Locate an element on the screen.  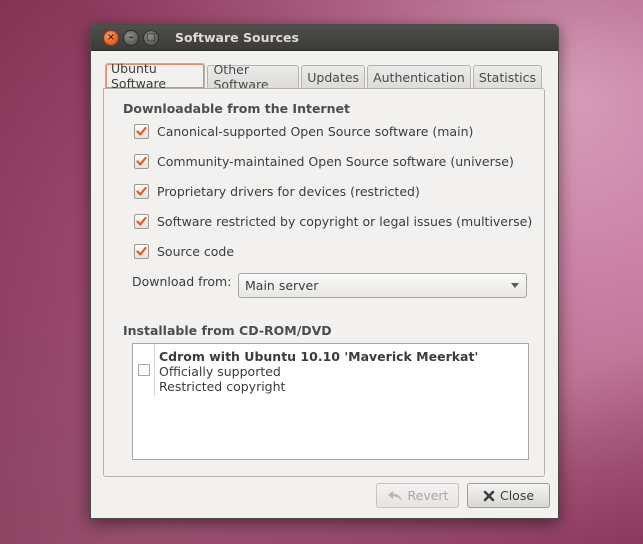
internet-section-heading: Downloadable from the Internet is located at coordinates (236, 108).